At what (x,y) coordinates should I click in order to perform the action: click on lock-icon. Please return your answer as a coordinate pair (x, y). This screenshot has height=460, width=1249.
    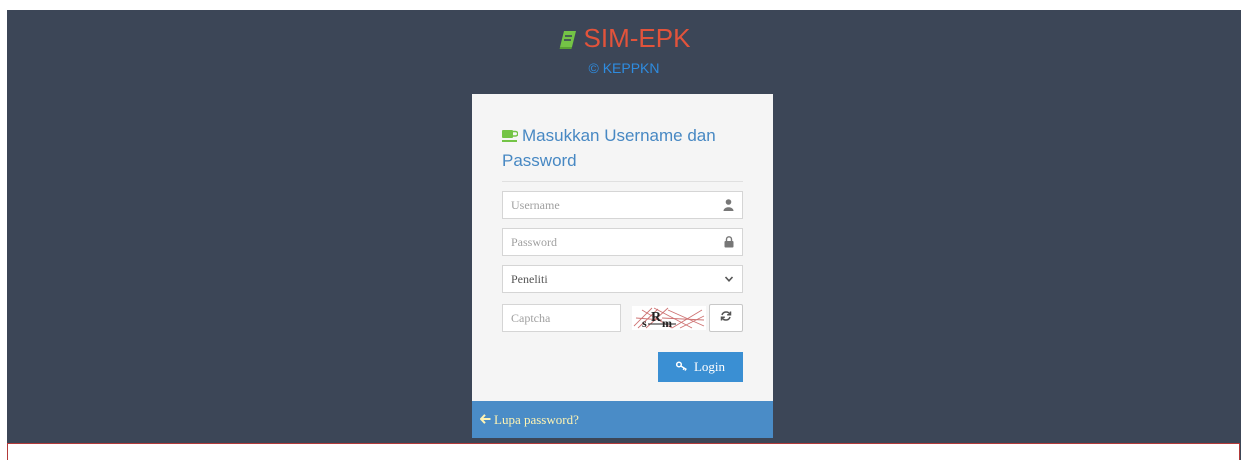
    Looking at the image, I should click on (729, 244).